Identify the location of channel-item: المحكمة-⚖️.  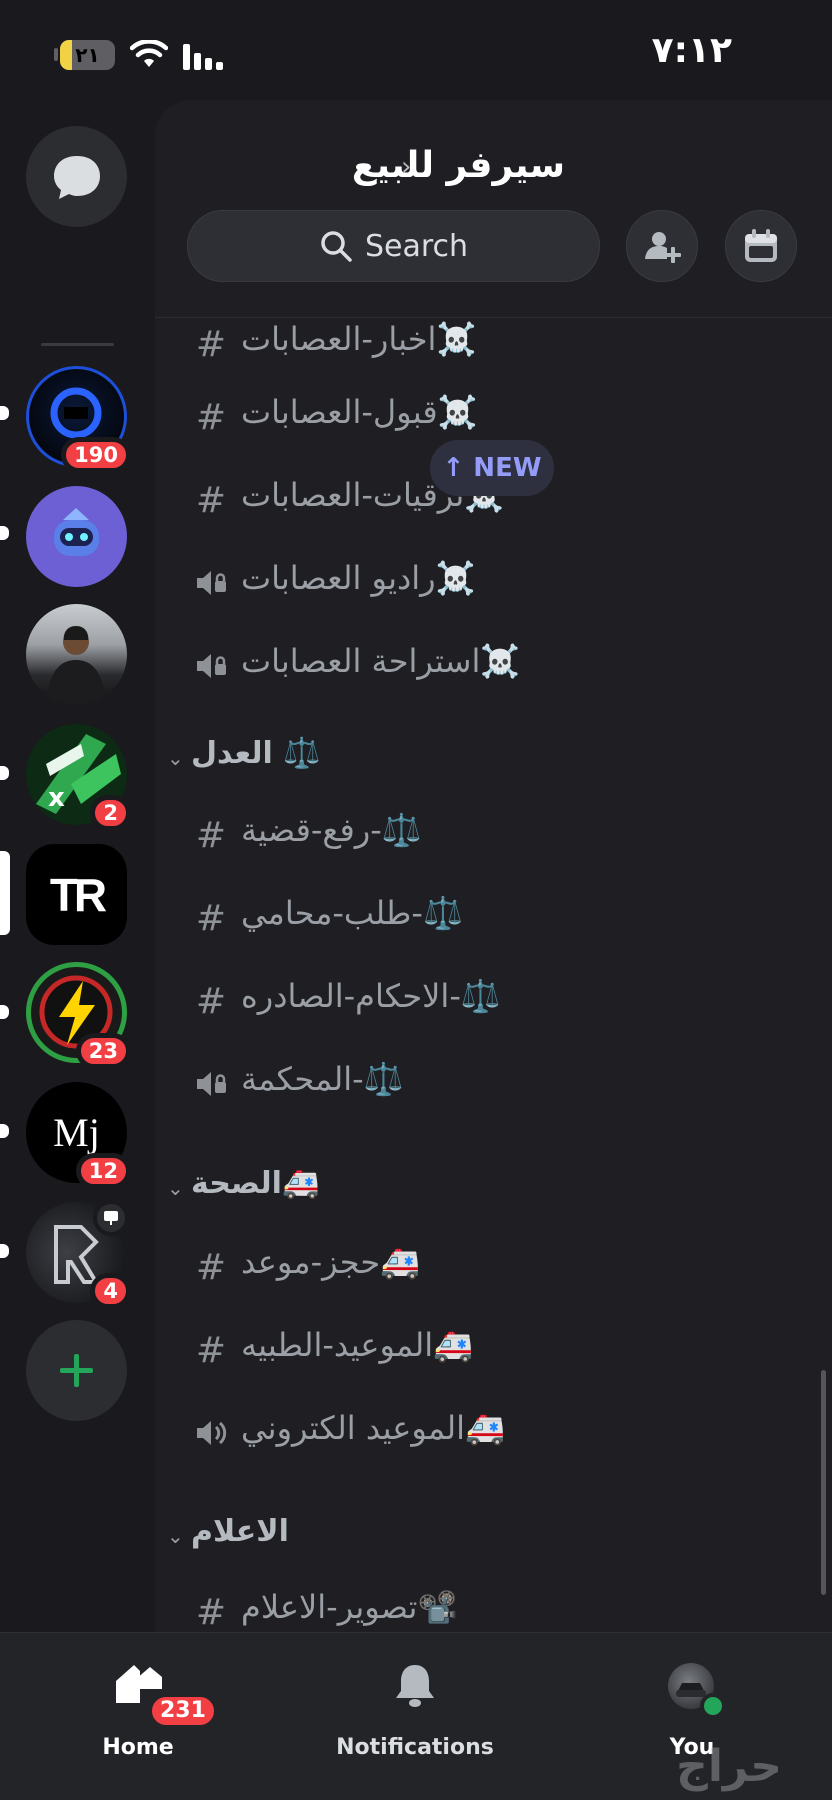
(493, 1085).